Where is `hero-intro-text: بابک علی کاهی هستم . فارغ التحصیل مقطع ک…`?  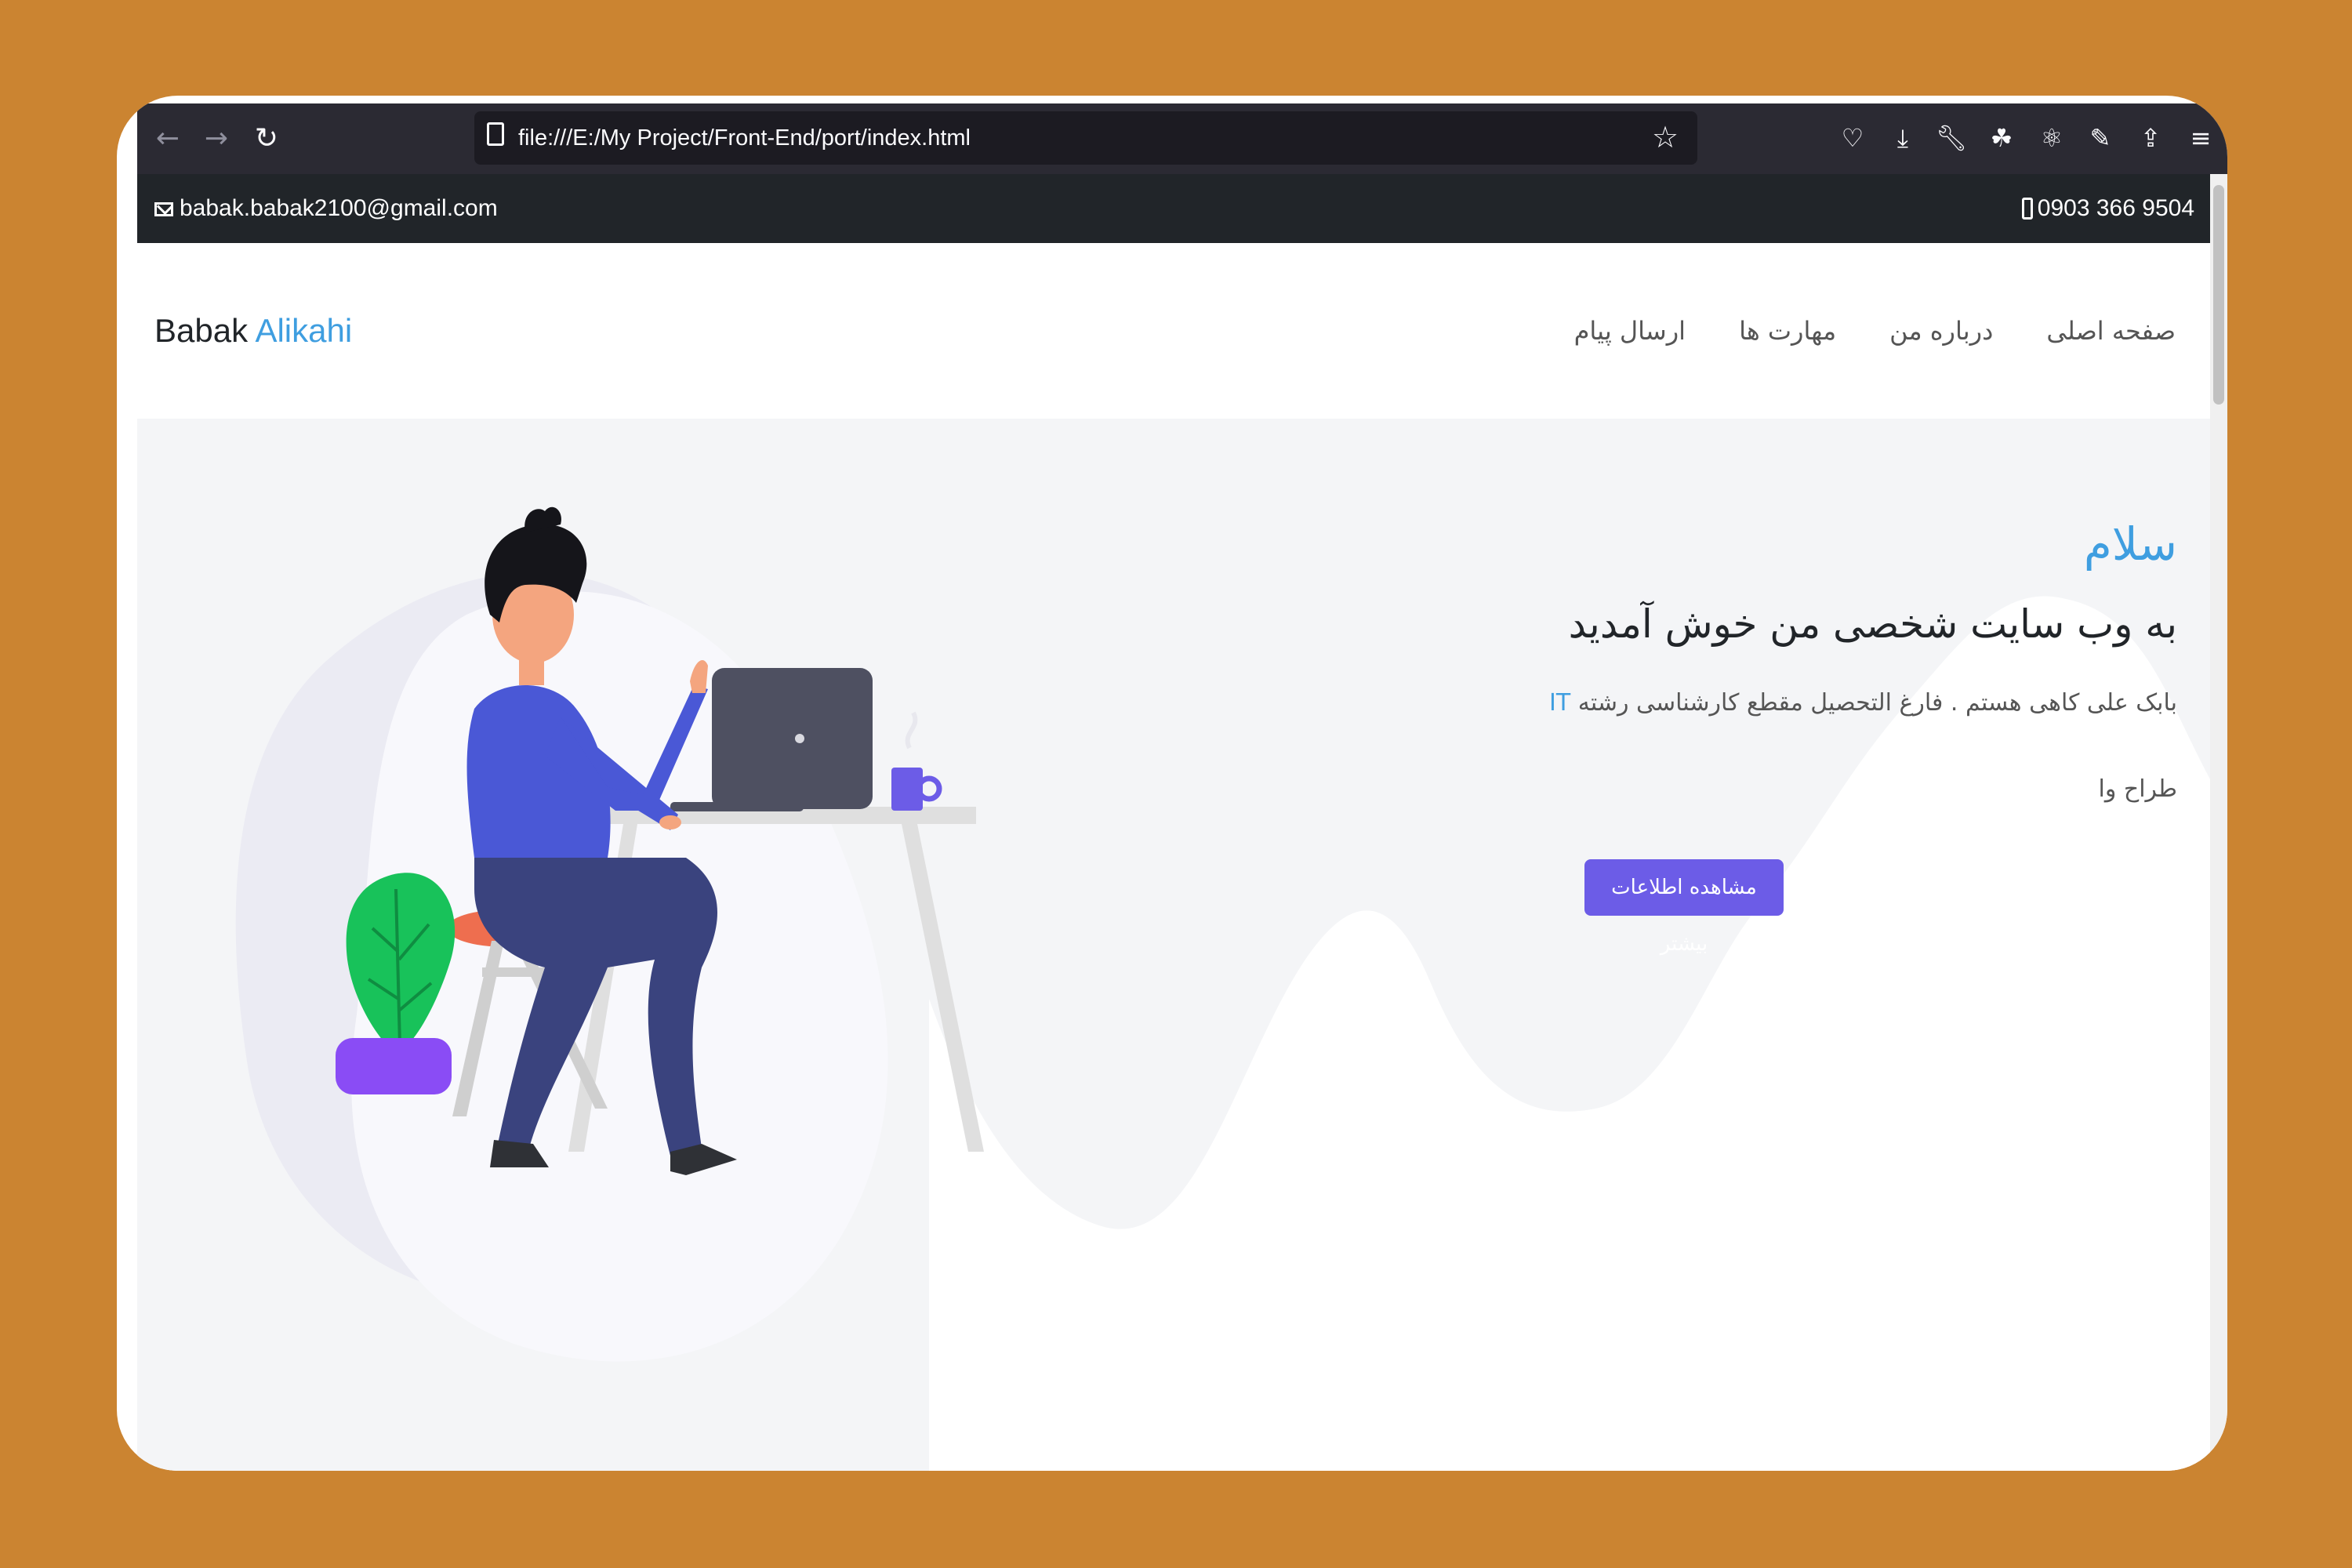
hero-intro-text: بابک علی کاهی هستم . فارغ التحصیل مقطع ک… is located at coordinates (1877, 703).